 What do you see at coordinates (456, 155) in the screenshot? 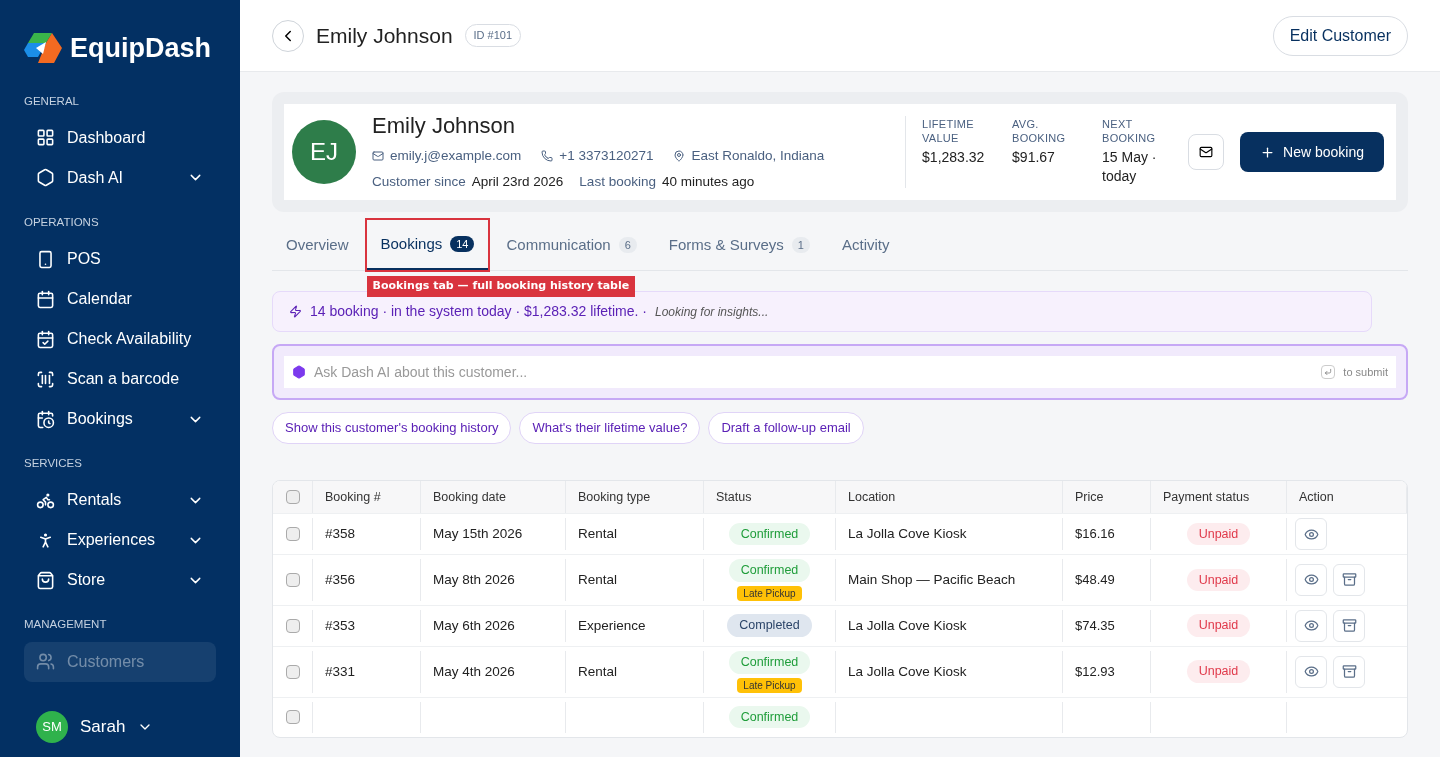
I see `customer-email: emily.j@example.com` at bounding box center [456, 155].